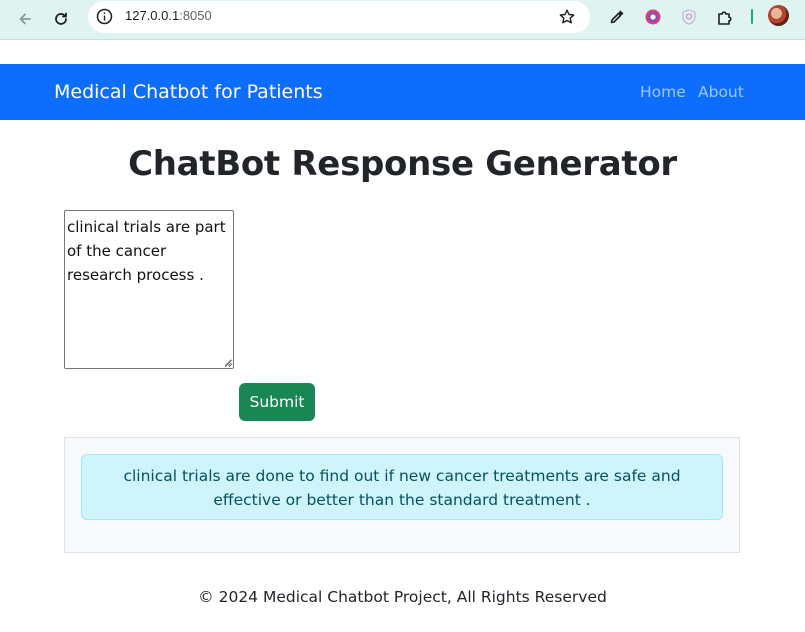  I want to click on color-picker-icon, so click(653, 17).